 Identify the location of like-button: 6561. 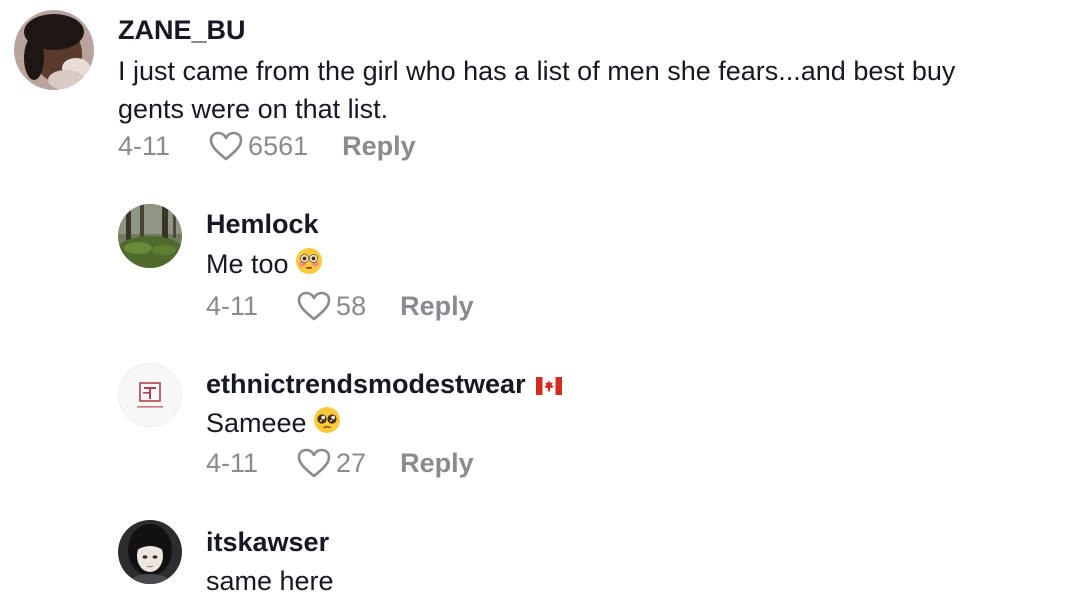
(258, 146).